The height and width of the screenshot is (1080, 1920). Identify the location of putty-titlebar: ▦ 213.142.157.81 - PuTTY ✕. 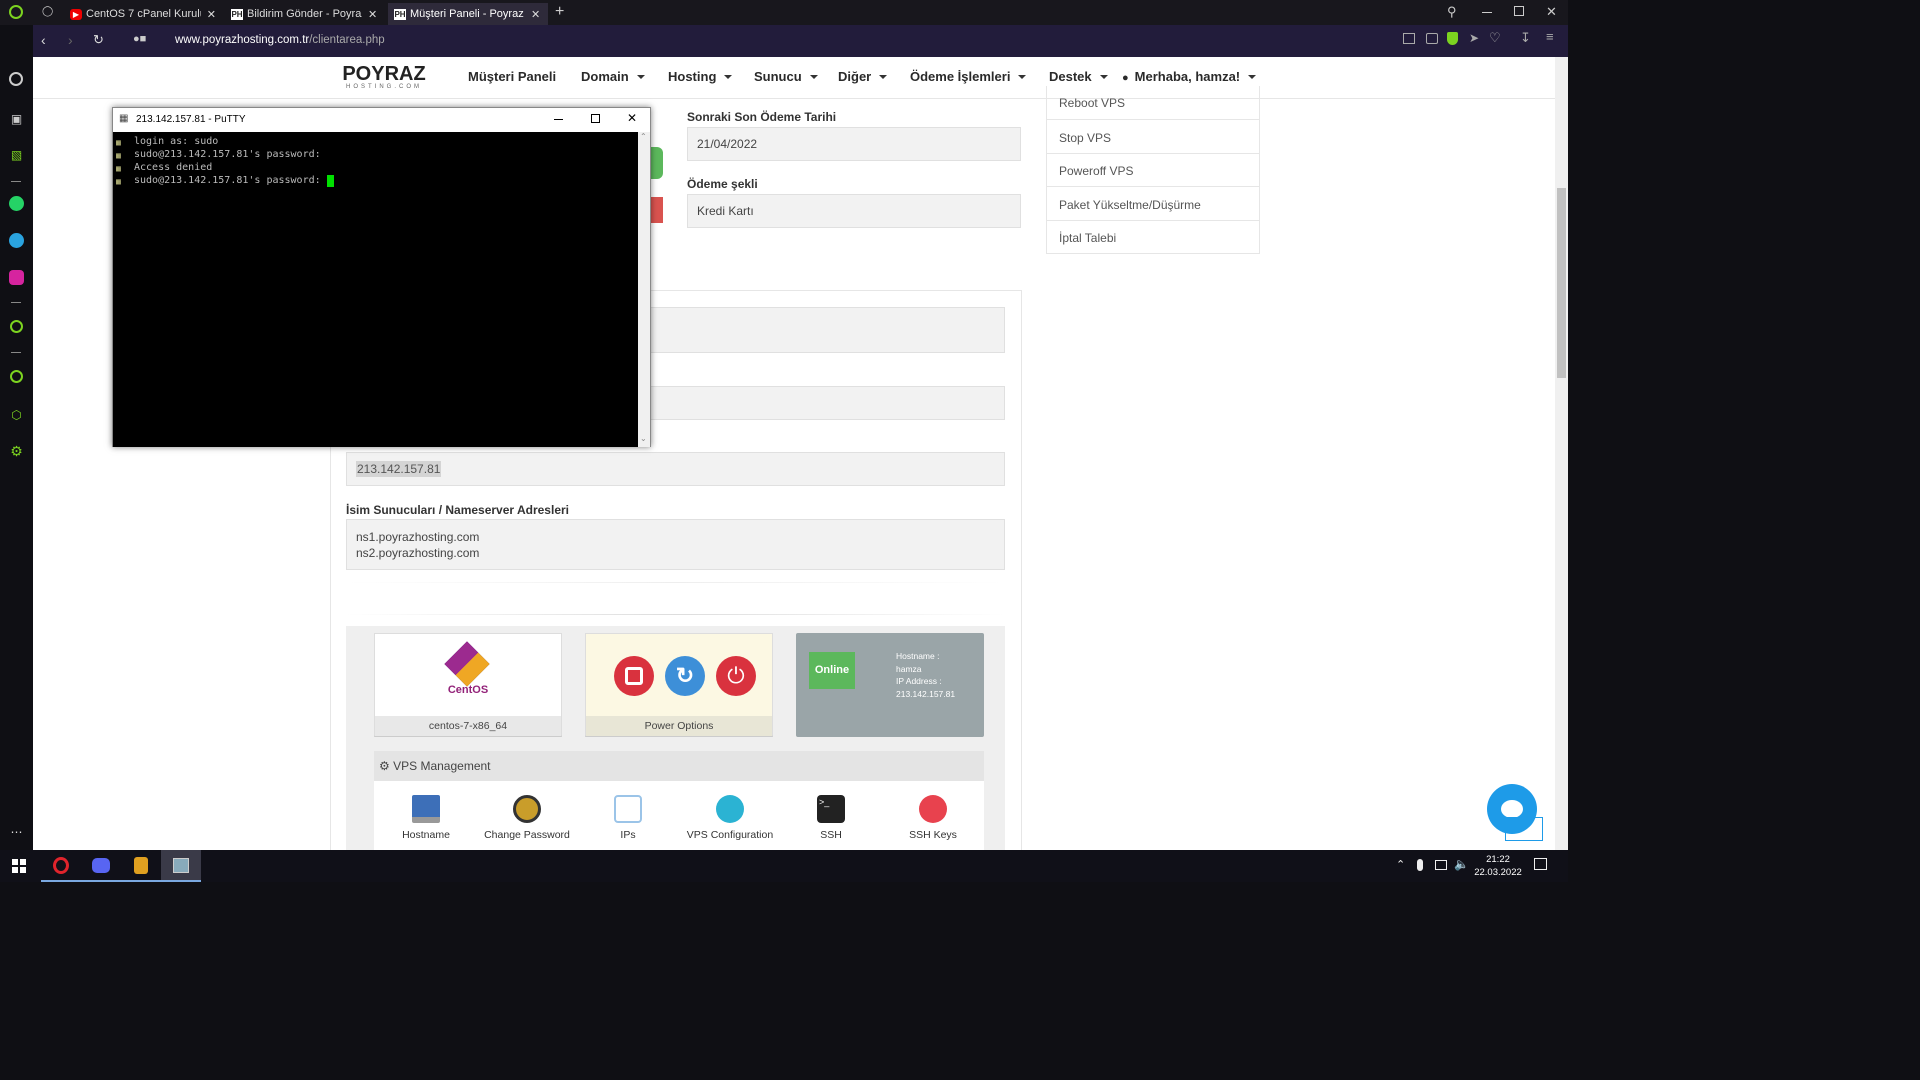
(381, 120).